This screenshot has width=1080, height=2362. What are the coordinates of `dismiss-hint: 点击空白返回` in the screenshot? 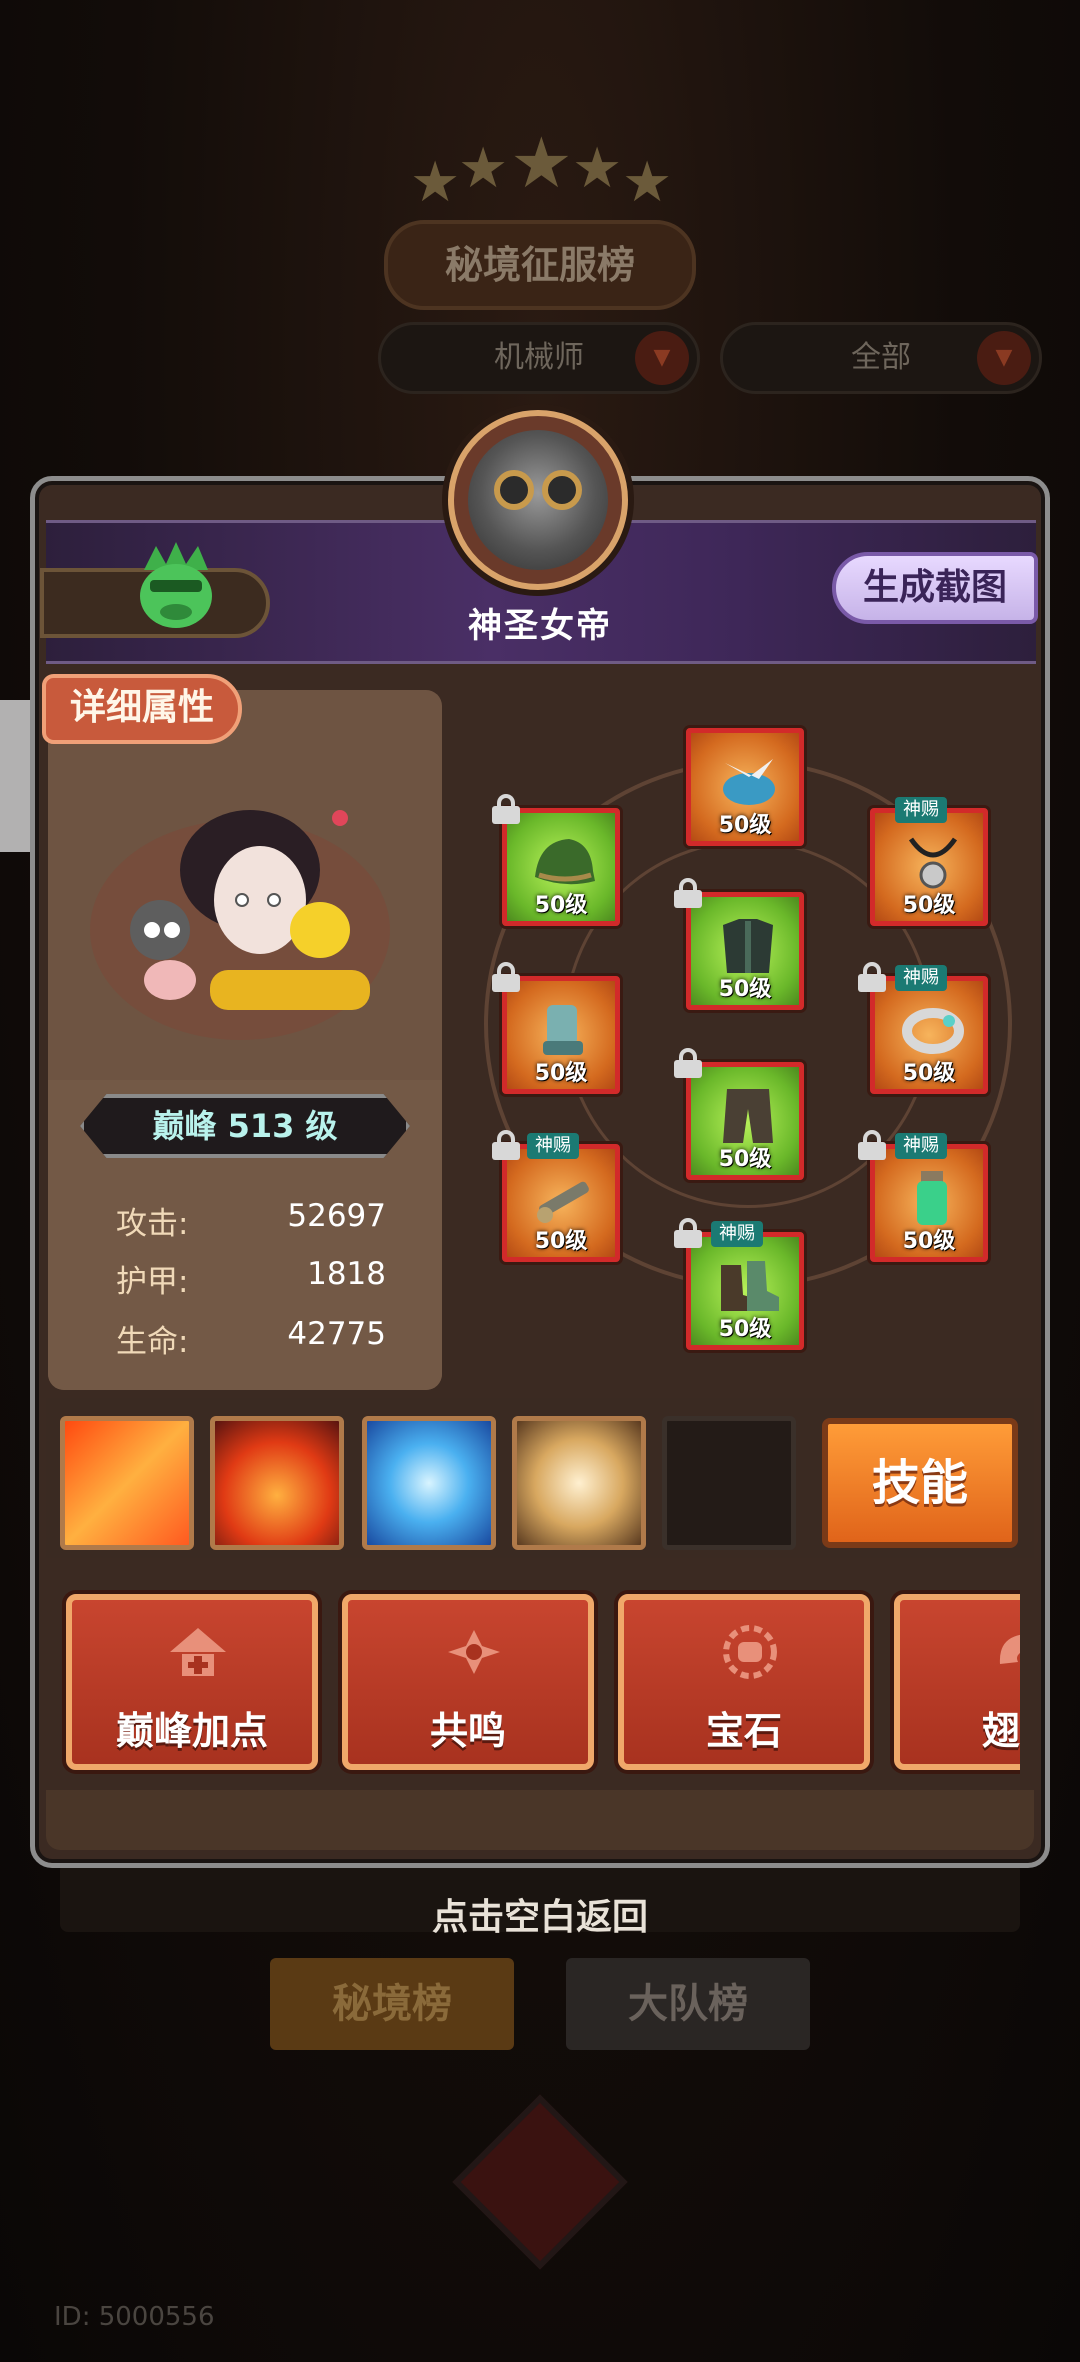 It's located at (540, 1914).